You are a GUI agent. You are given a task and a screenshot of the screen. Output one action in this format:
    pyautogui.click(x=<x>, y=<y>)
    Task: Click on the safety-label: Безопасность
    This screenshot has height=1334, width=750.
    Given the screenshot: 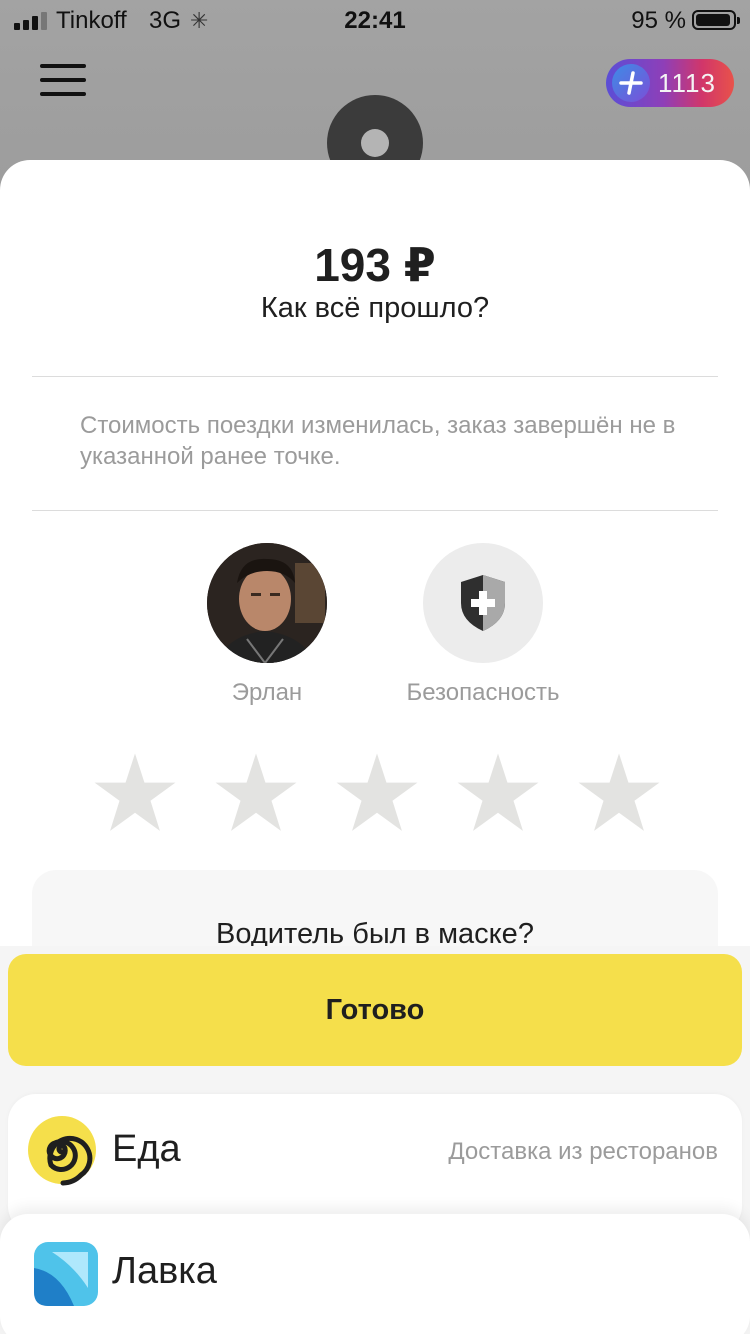 What is the action you would take?
    pyautogui.click(x=483, y=692)
    